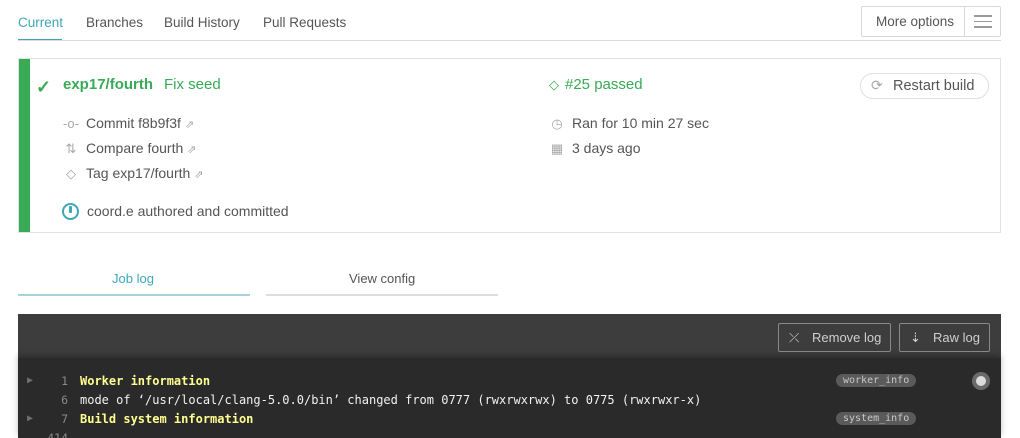 This screenshot has height=438, width=1020. Describe the element at coordinates (876, 418) in the screenshot. I see `fold-badge: system_info` at that location.